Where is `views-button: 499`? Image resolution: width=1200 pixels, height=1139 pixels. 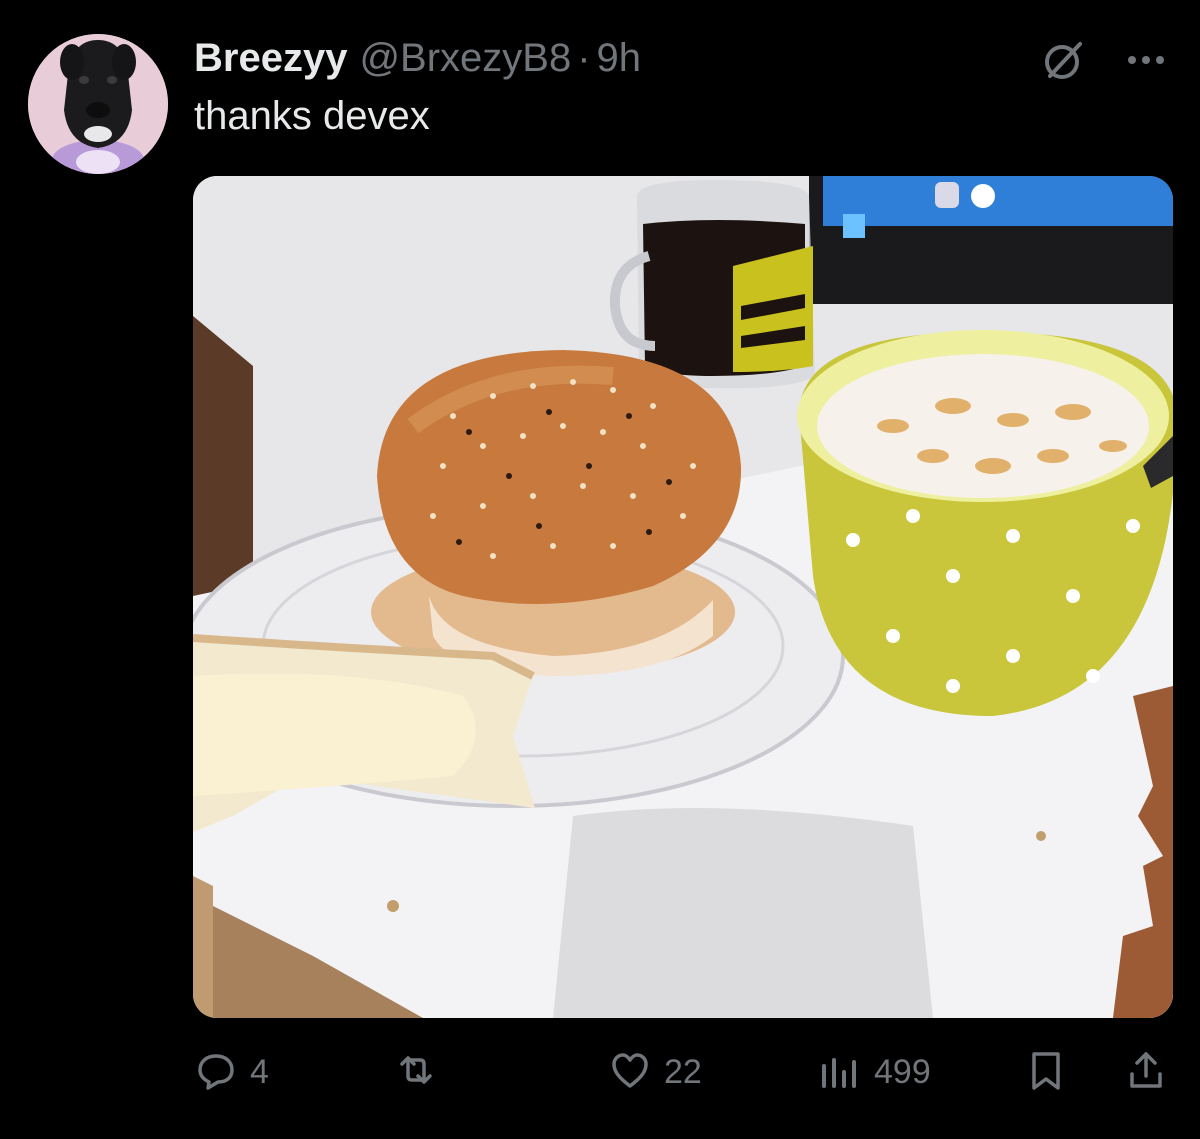
views-button: 499 is located at coordinates (874, 1072).